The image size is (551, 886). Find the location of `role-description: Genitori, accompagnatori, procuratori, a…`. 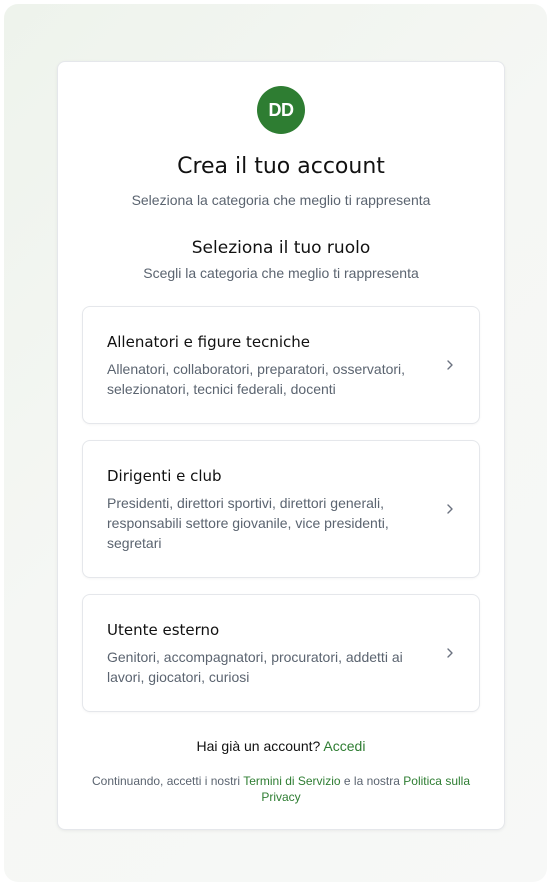

role-description: Genitori, accompagnatori, procuratori, a… is located at coordinates (255, 667).